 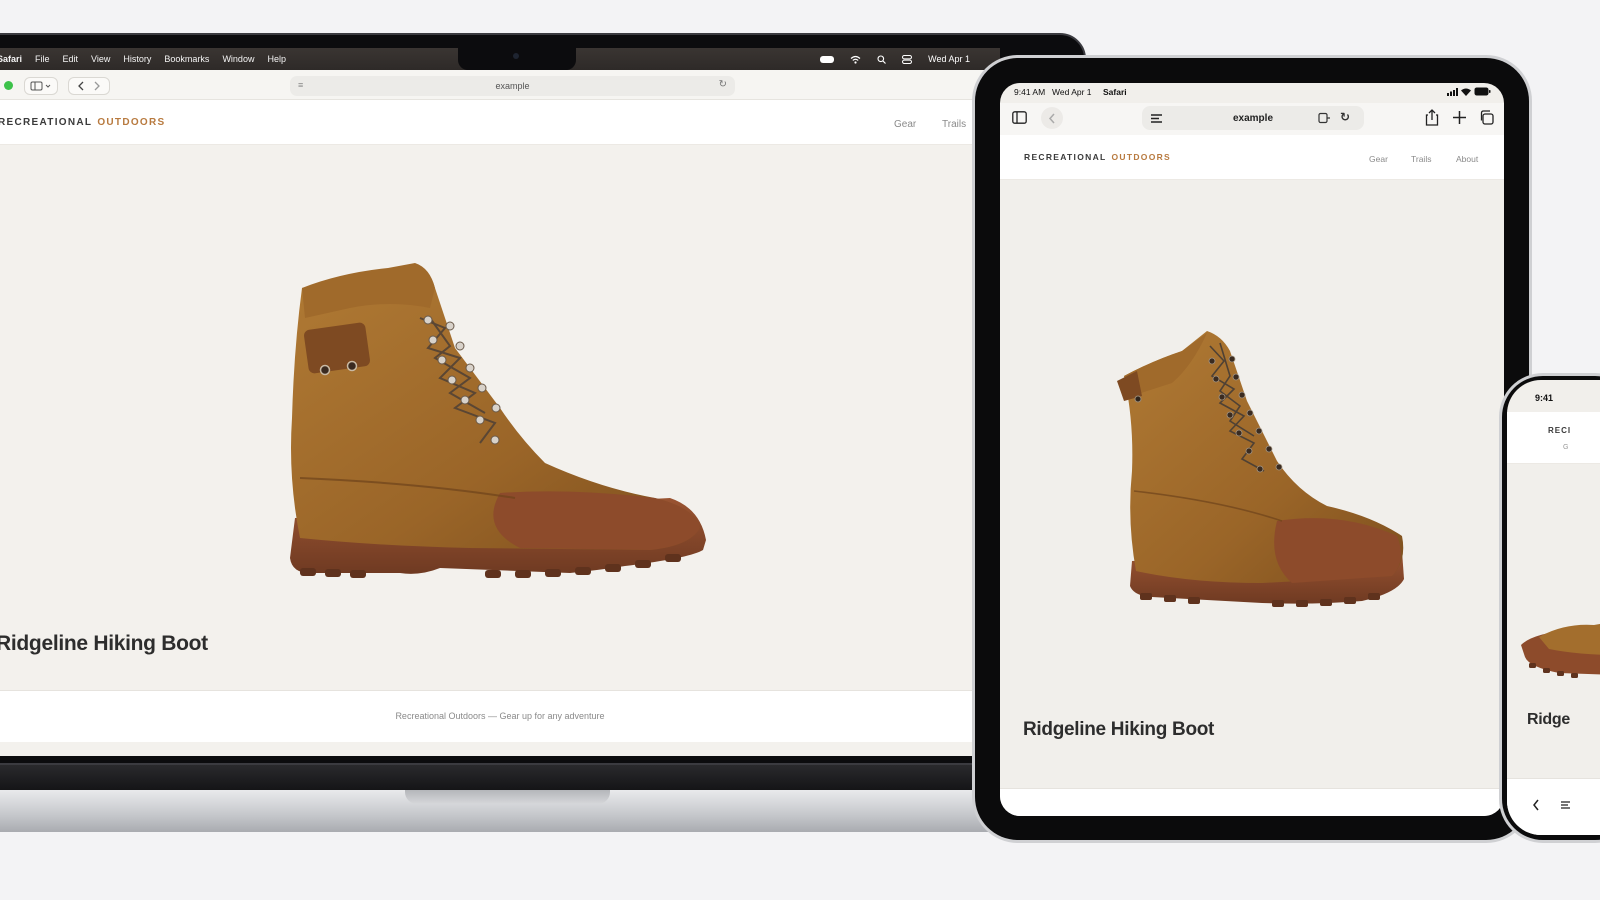 I want to click on macbook-notch, so click(x=517, y=59).